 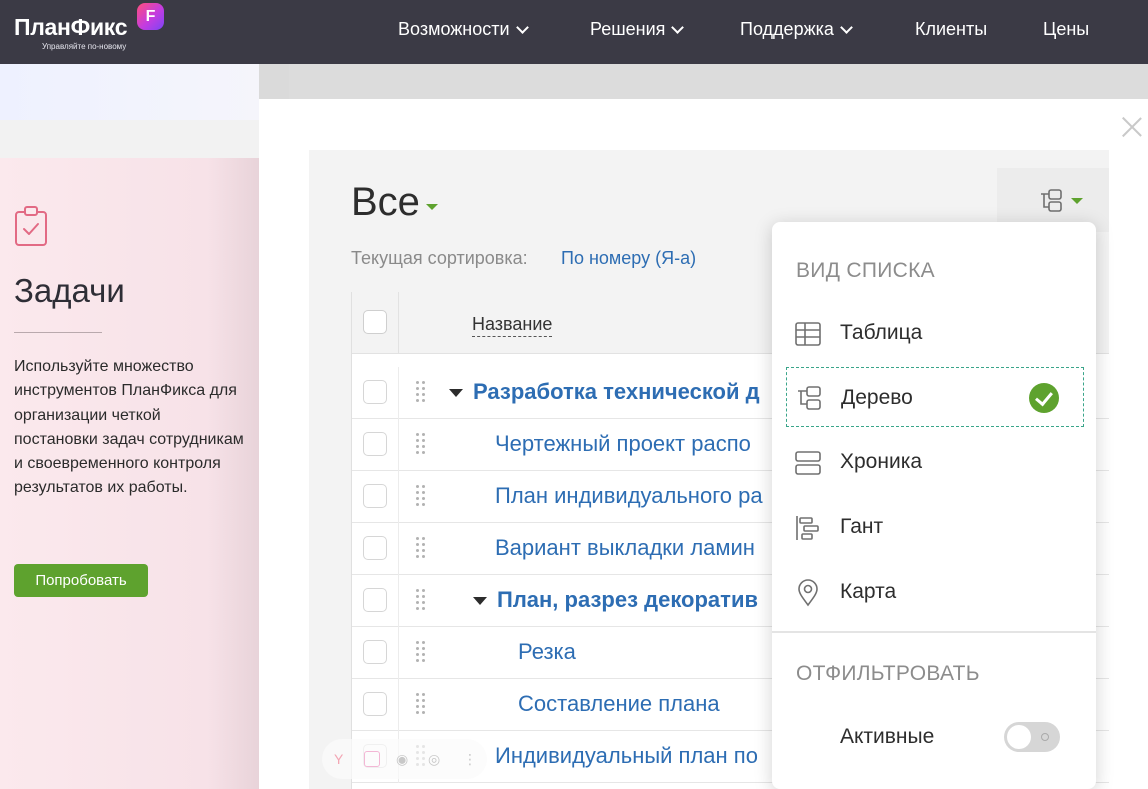 I want to click on view-option-label: Дерево, so click(x=877, y=397).